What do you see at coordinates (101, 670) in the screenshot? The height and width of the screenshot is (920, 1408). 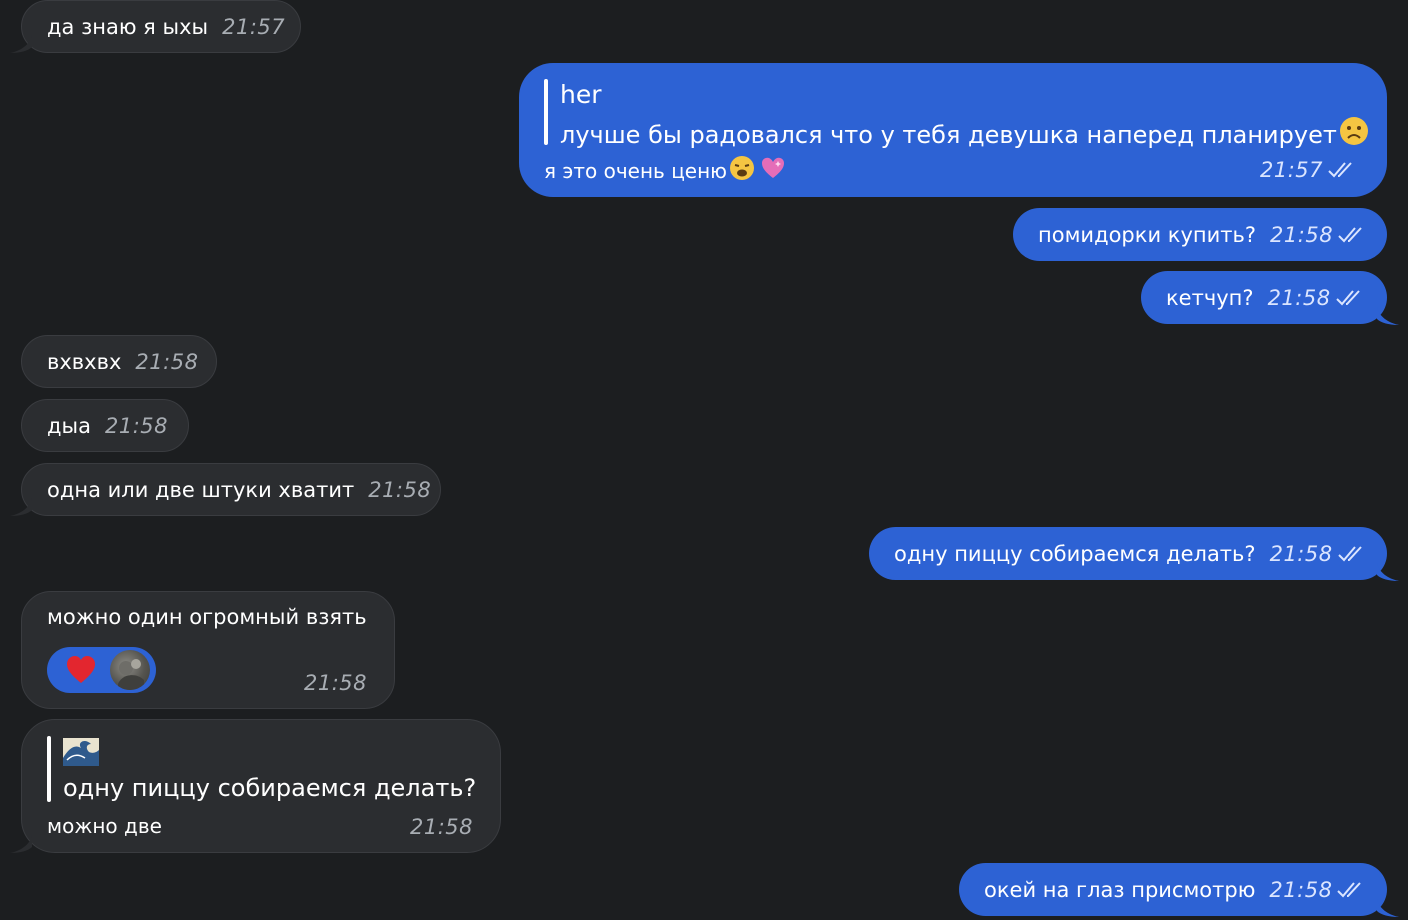 I see `reaction-pill` at bounding box center [101, 670].